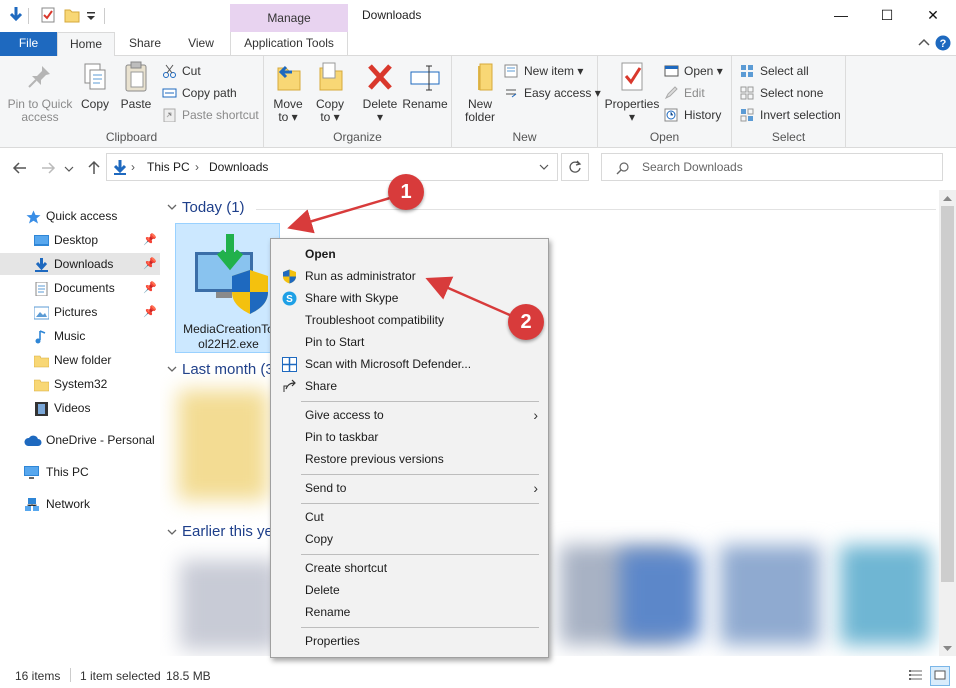 This screenshot has height=688, width=956. I want to click on refresh-button, so click(575, 167).